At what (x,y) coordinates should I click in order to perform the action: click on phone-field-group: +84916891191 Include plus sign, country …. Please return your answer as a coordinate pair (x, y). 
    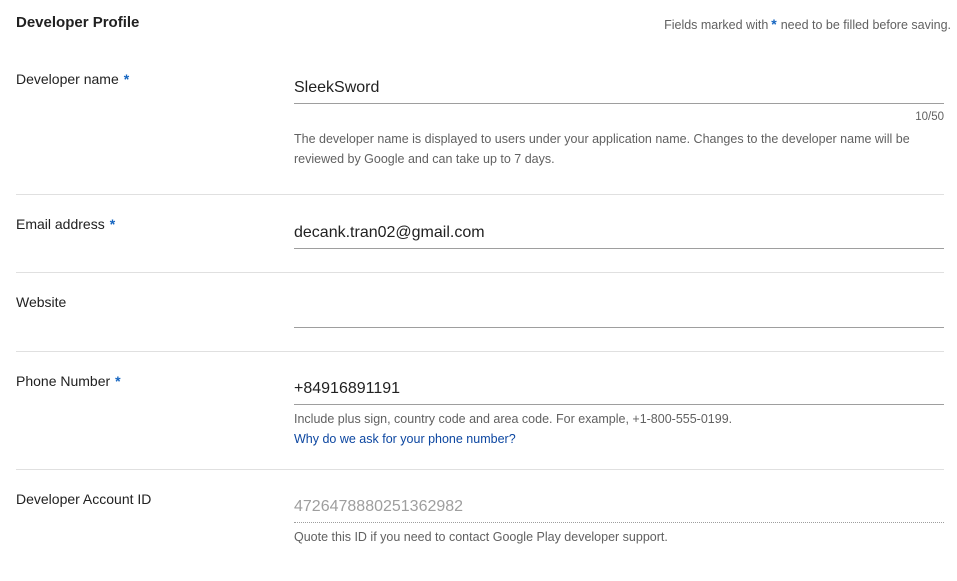
    Looking at the image, I should click on (619, 411).